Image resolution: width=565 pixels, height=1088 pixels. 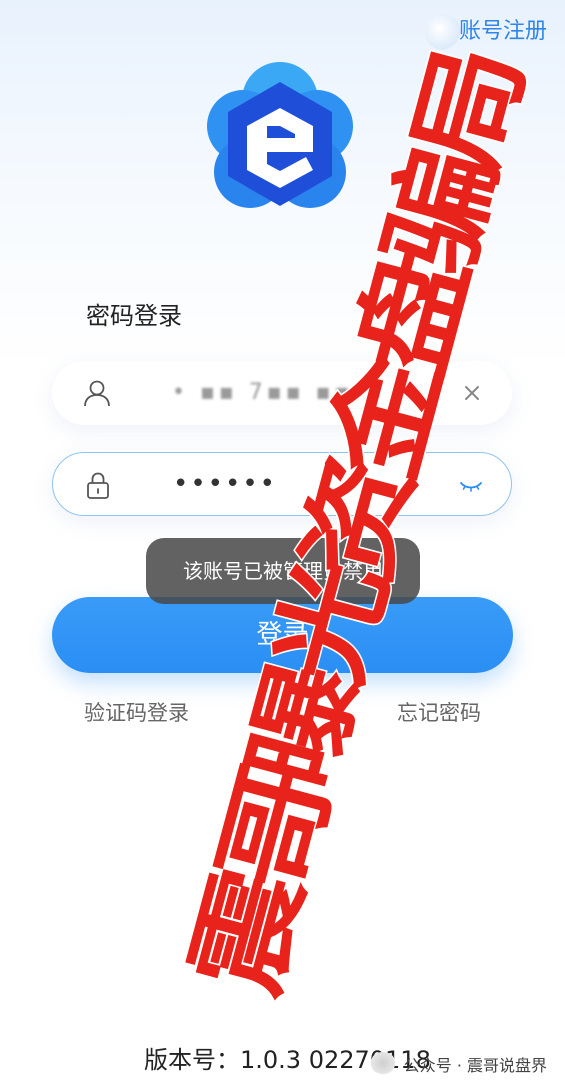 What do you see at coordinates (472, 393) in the screenshot?
I see `clear-icon` at bounding box center [472, 393].